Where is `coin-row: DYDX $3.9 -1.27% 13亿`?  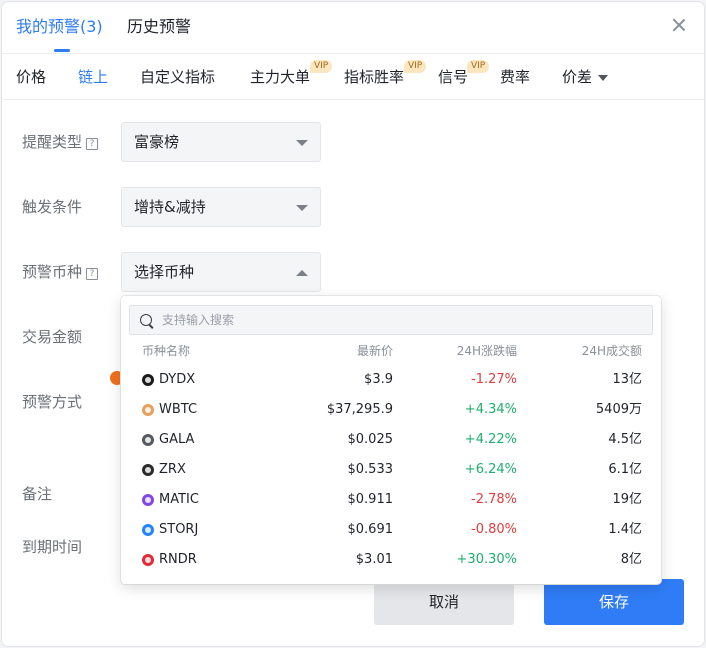 coin-row: DYDX $3.9 -1.27% 13亿 is located at coordinates (391, 380).